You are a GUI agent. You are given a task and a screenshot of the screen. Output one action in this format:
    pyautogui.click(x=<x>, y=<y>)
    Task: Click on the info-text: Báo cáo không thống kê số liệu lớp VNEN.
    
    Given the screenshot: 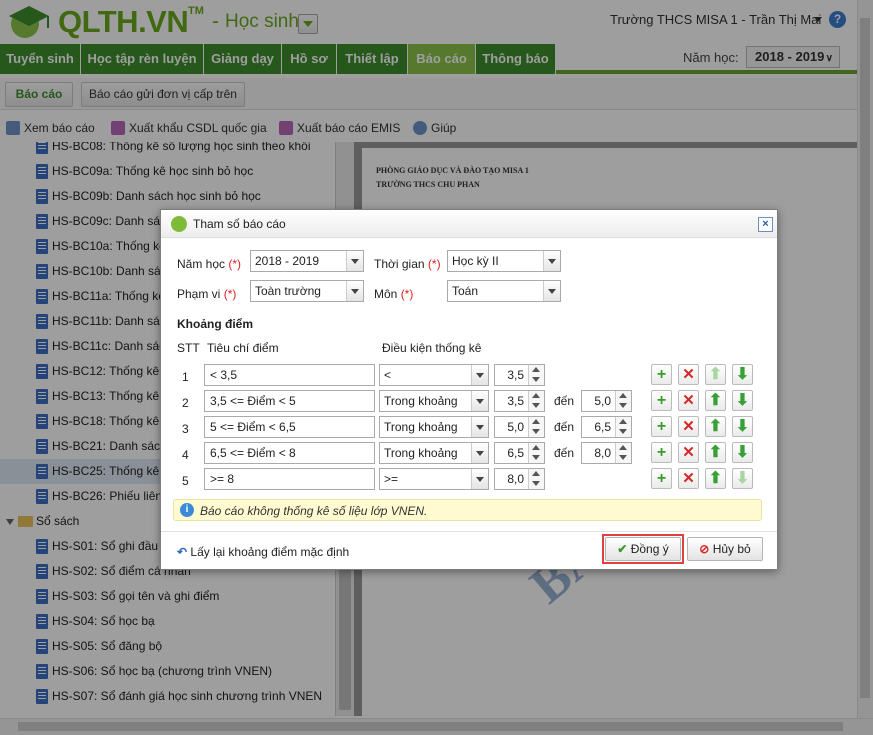 What is the action you would take?
    pyautogui.click(x=314, y=511)
    